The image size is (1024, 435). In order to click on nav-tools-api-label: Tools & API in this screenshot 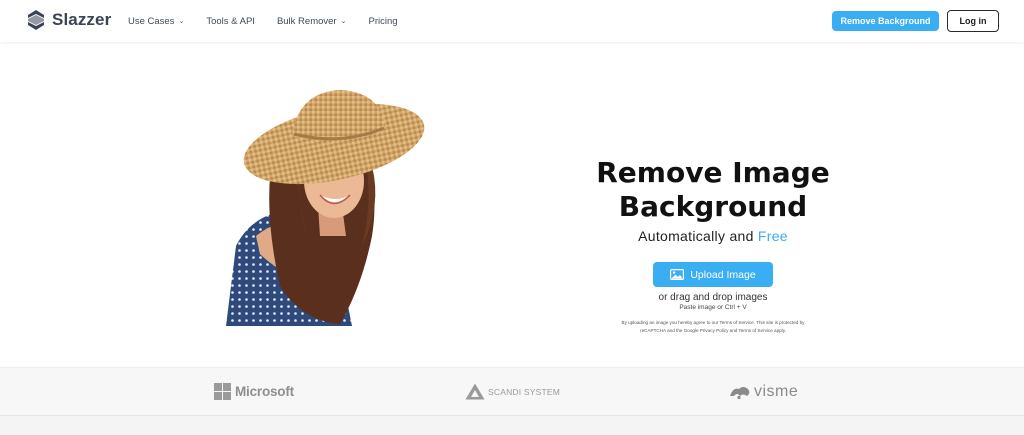, I will do `click(230, 21)`.